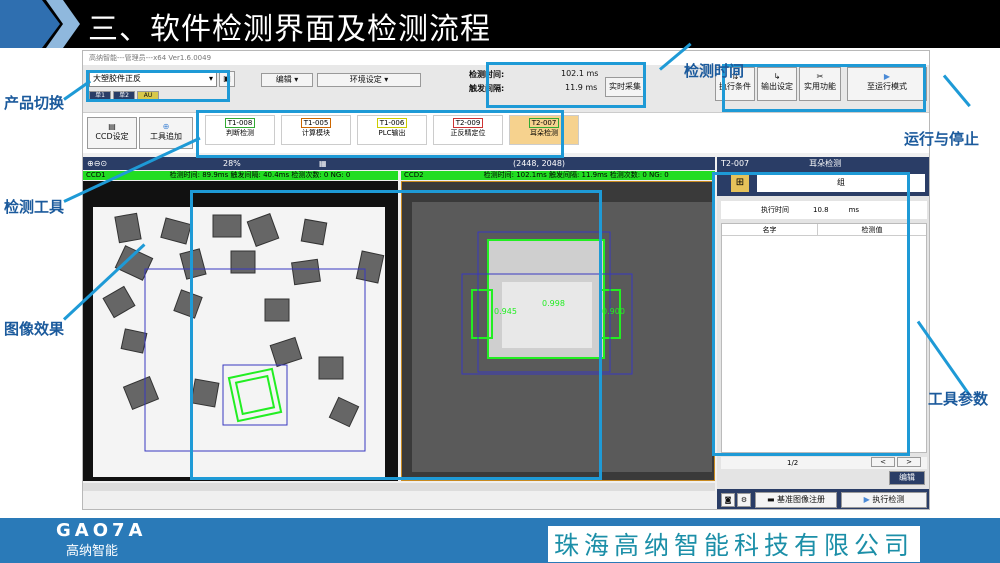 The width and height of the screenshot is (1000, 563). Describe the element at coordinates (735, 163) in the screenshot. I see `tool-id-label: T2-007` at that location.